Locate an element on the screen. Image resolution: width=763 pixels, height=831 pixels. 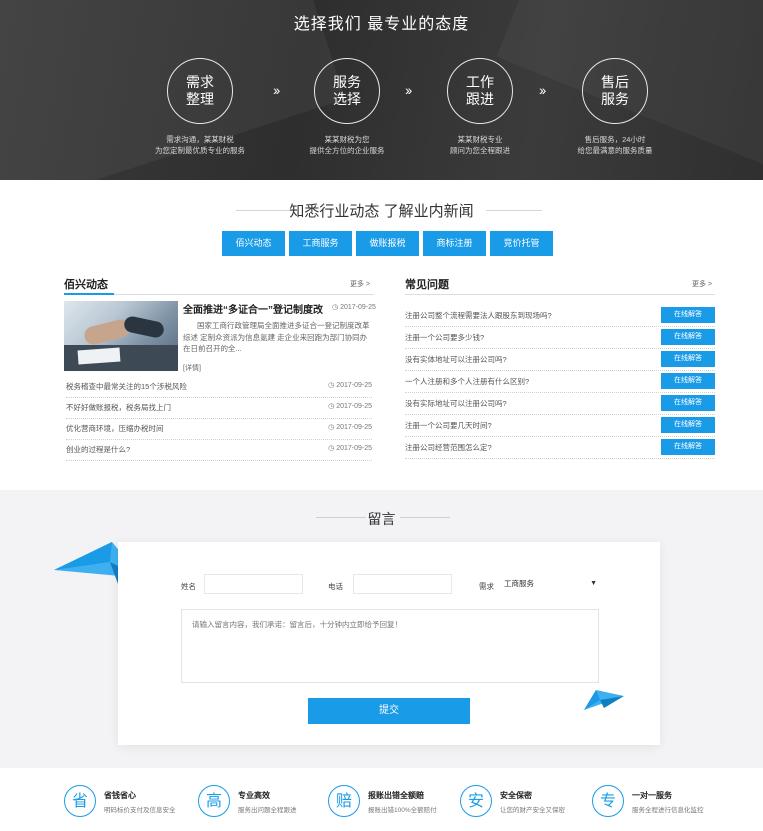
step-arrow: ›› is located at coordinates (542, 90).